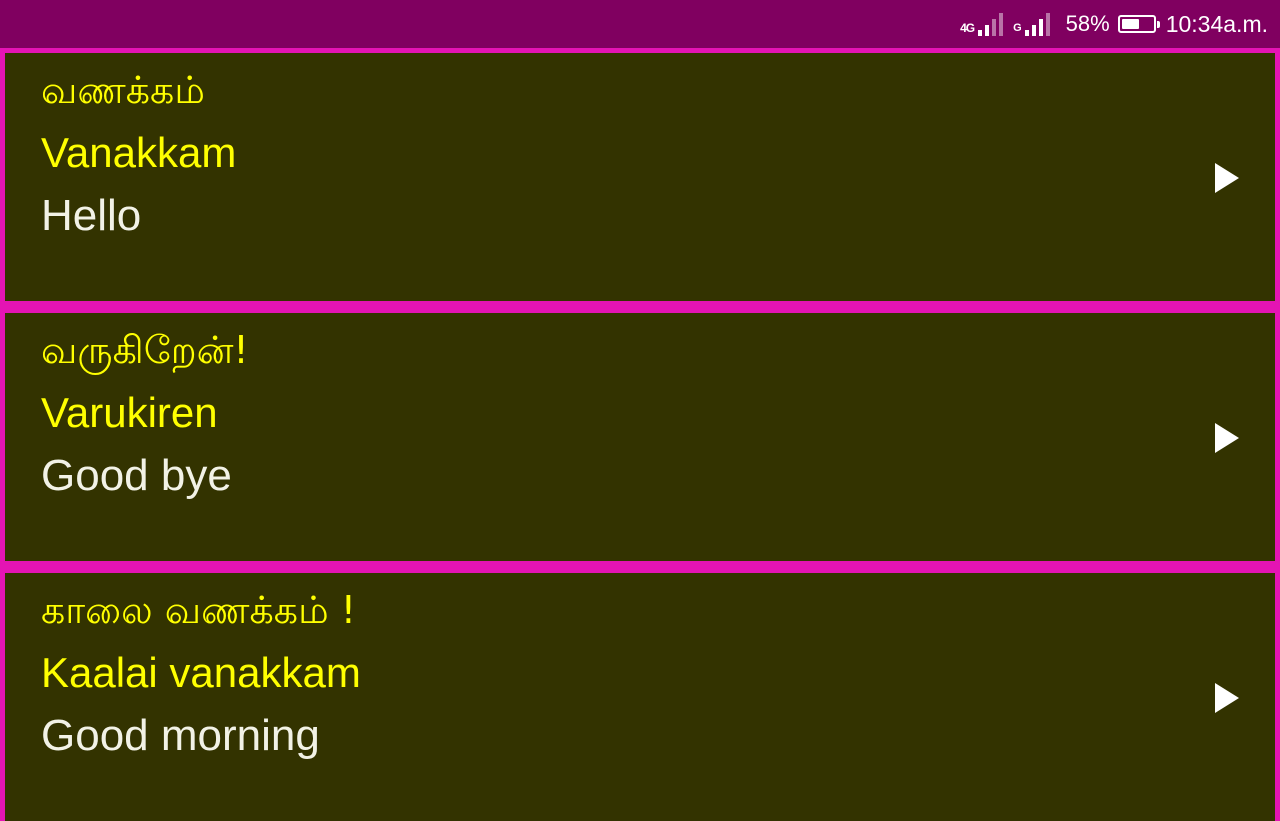 This screenshot has width=1280, height=821. What do you see at coordinates (136, 475) in the screenshot?
I see `phrase-english: Good bye` at bounding box center [136, 475].